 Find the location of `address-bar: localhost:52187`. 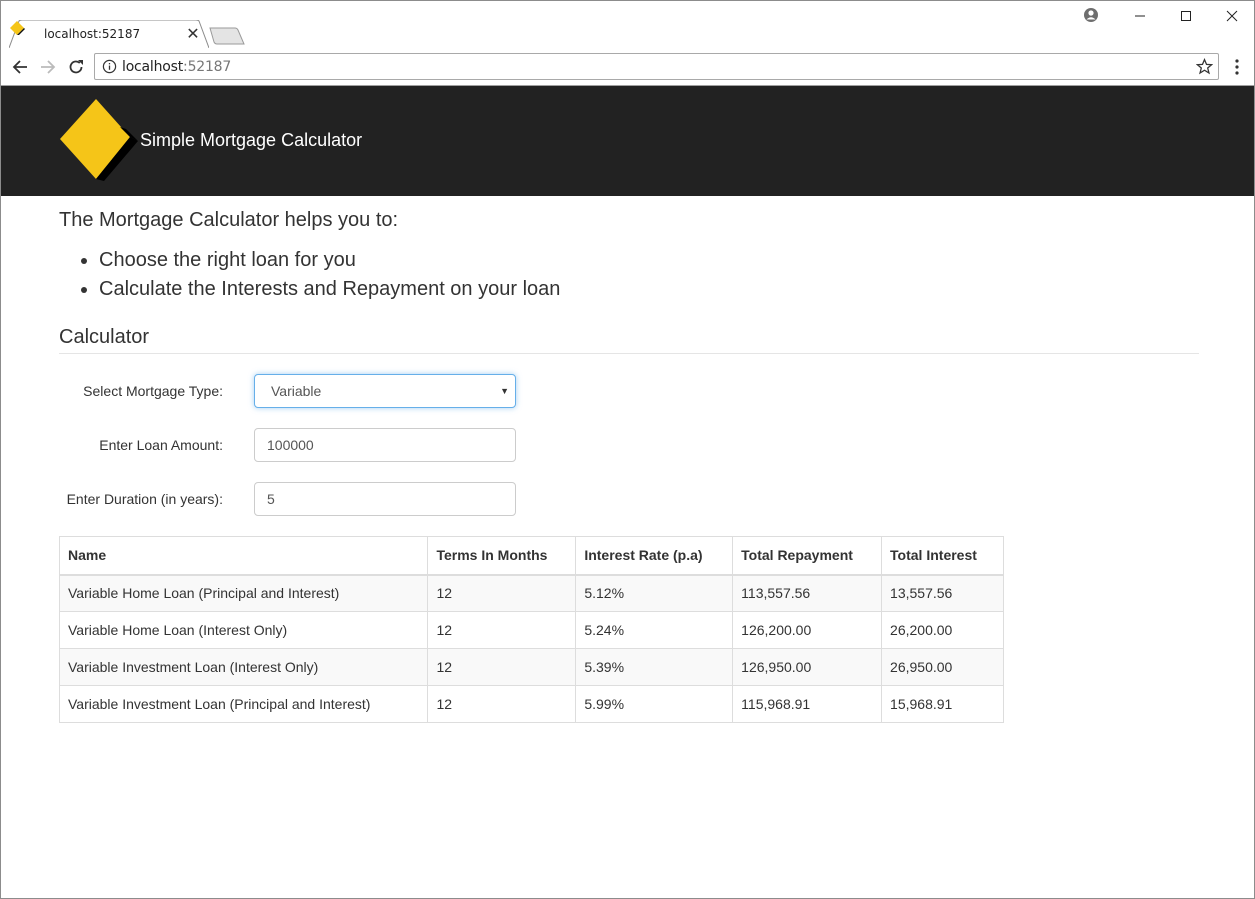

address-bar: localhost:52187 is located at coordinates (656, 66).